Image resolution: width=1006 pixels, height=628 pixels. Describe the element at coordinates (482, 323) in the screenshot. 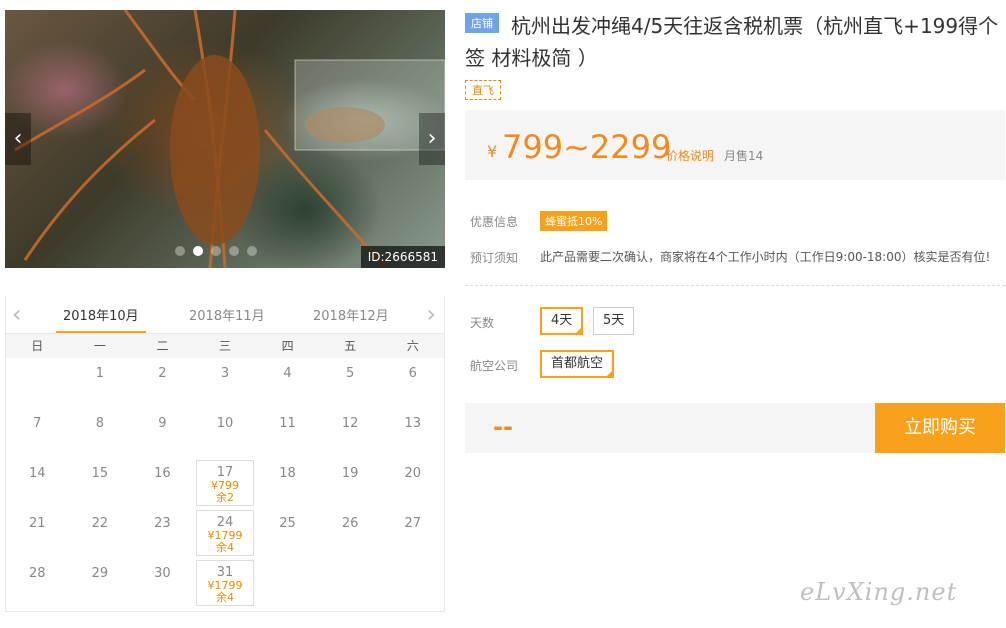

I see `days-label: 天数` at that location.